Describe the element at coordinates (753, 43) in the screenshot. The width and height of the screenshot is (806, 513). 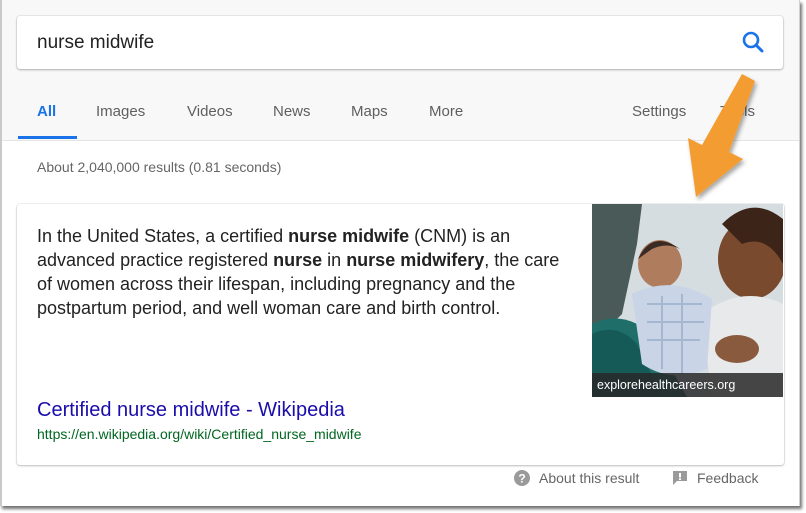
I see `search-button` at that location.